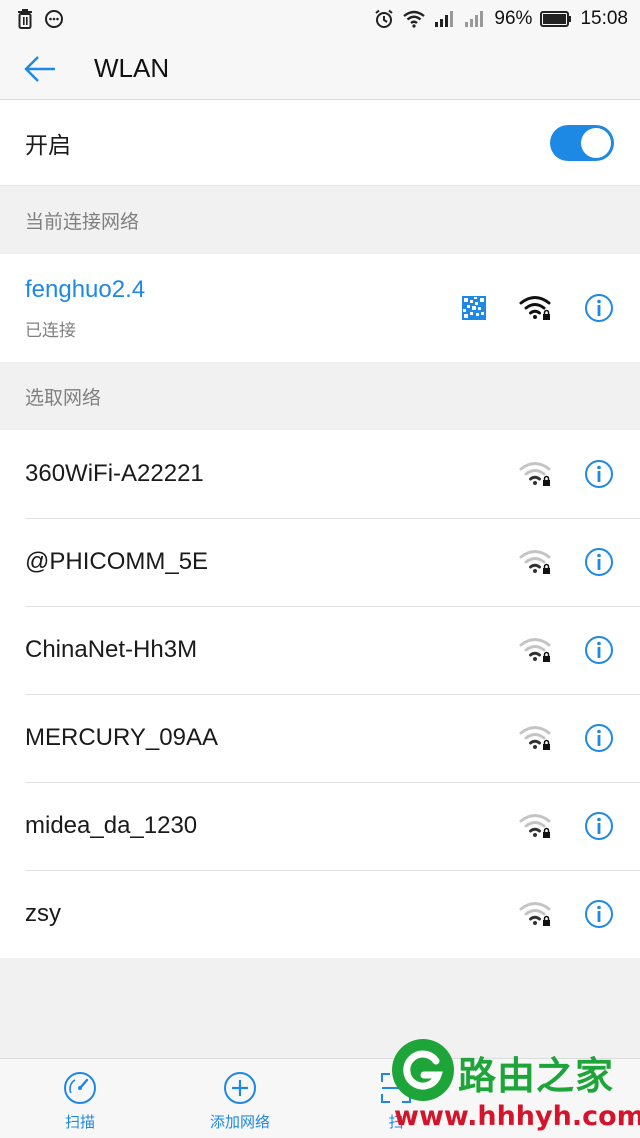  What do you see at coordinates (320, 143) in the screenshot?
I see `wlan-switch-row: 开启` at bounding box center [320, 143].